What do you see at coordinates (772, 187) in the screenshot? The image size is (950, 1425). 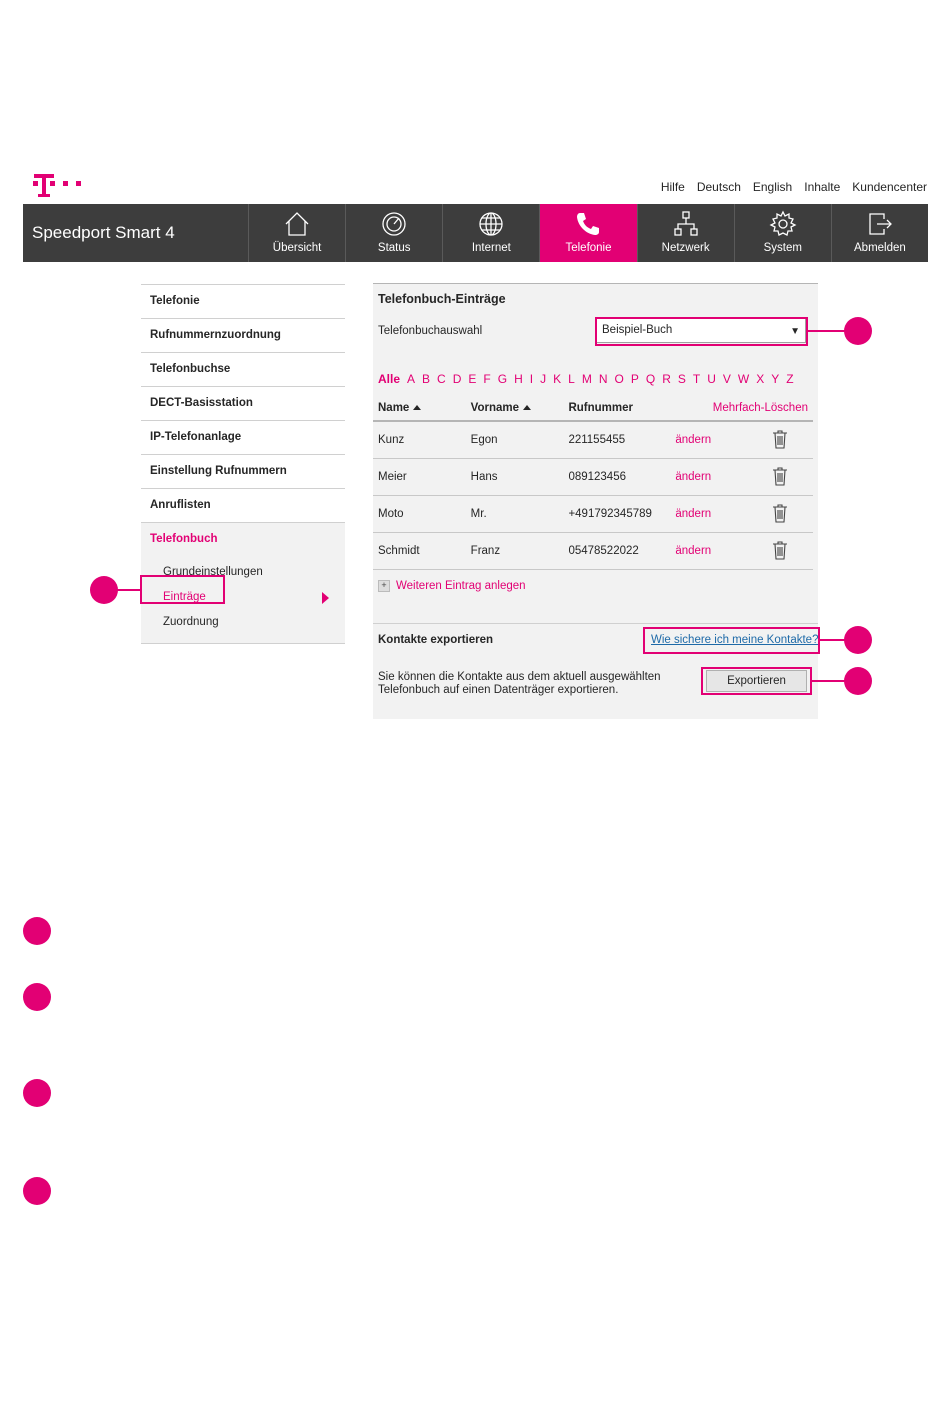 I see `english-link: English` at bounding box center [772, 187].